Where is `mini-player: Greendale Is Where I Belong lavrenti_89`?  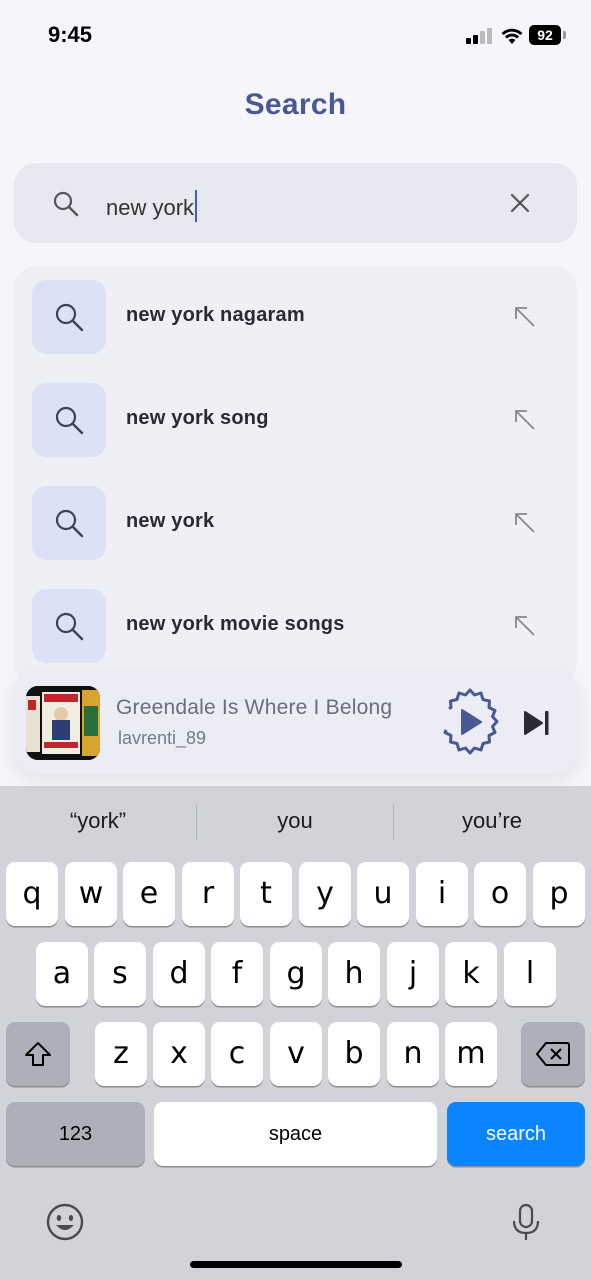 mini-player: Greendale Is Where I Belong lavrenti_89 is located at coordinates (296, 723).